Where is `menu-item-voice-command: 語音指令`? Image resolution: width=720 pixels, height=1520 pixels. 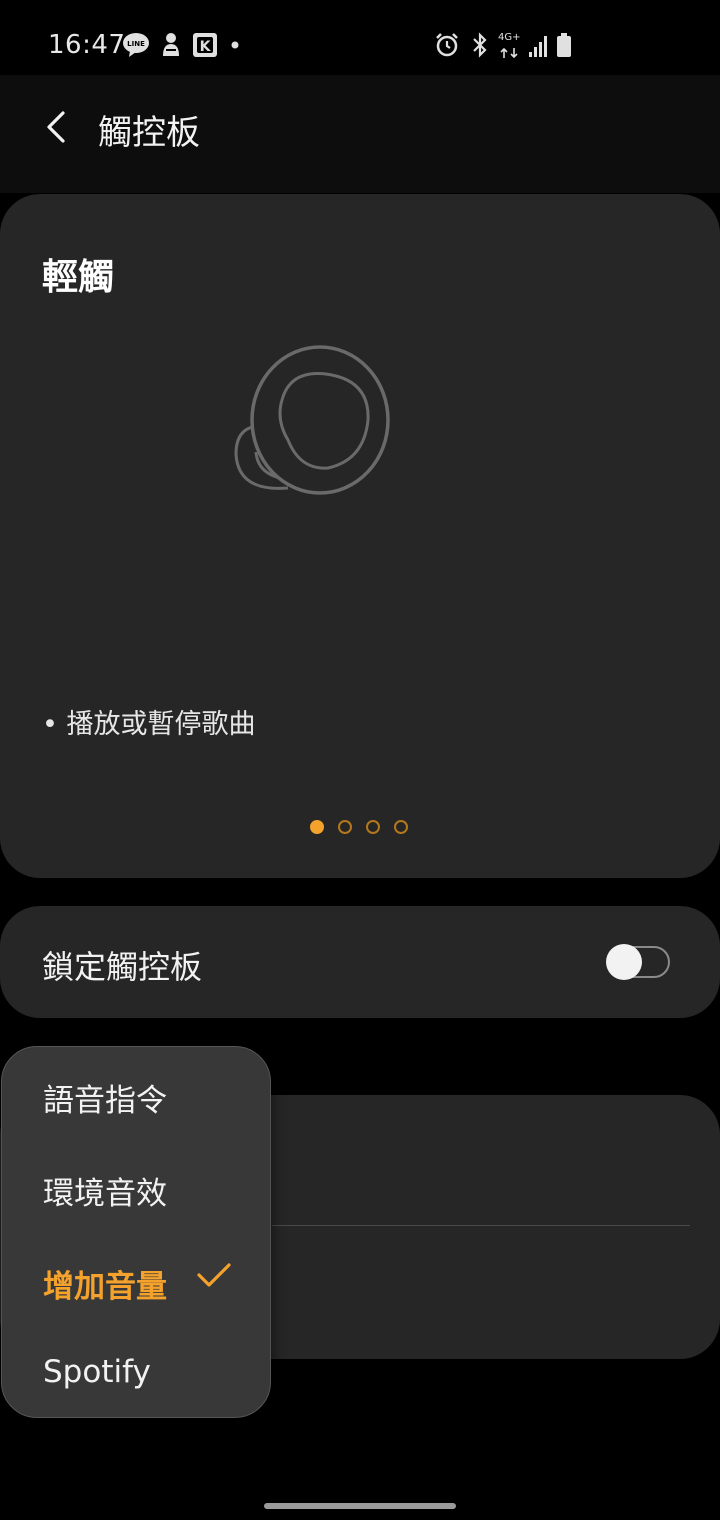 menu-item-voice-command: 語音指令 is located at coordinates (137, 1093).